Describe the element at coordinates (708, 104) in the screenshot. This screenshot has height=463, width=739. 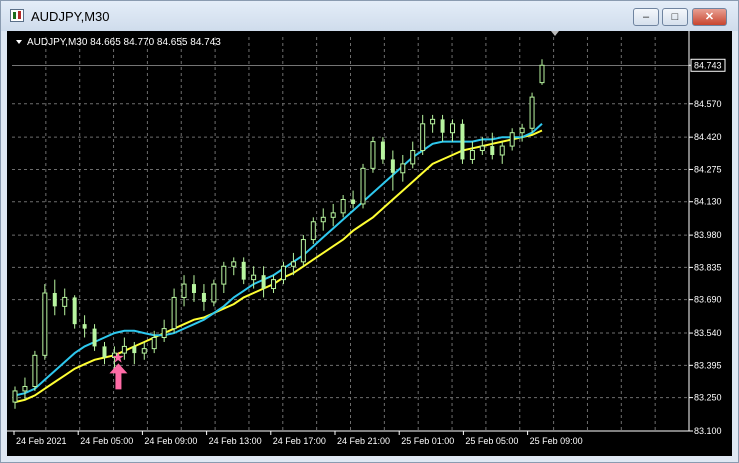
I see `y-tick-label: 84.570` at that location.